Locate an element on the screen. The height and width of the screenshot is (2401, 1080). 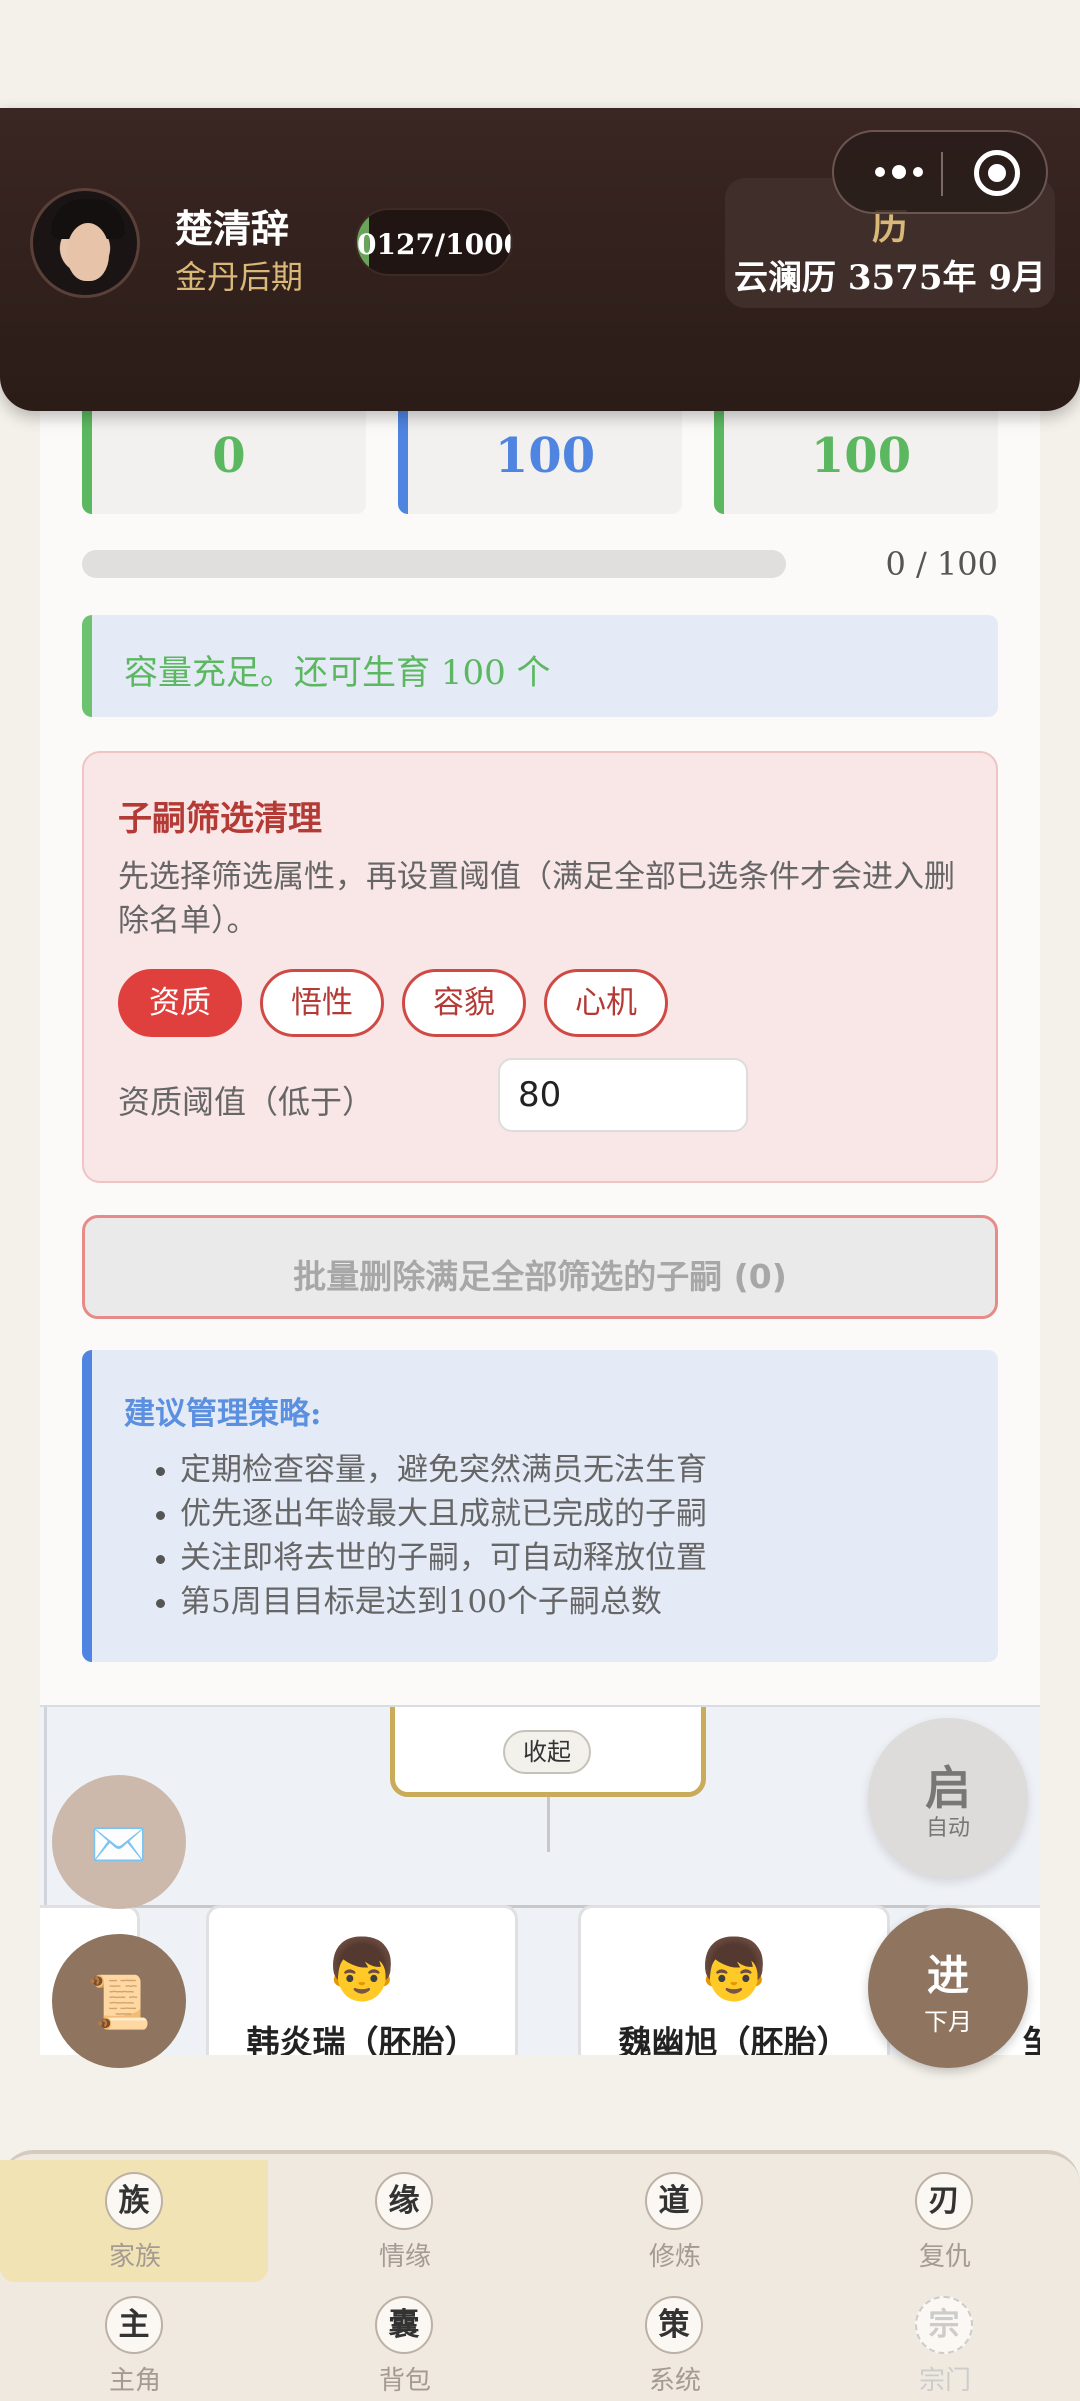
scroll-button: 📜 is located at coordinates (119, 2001).